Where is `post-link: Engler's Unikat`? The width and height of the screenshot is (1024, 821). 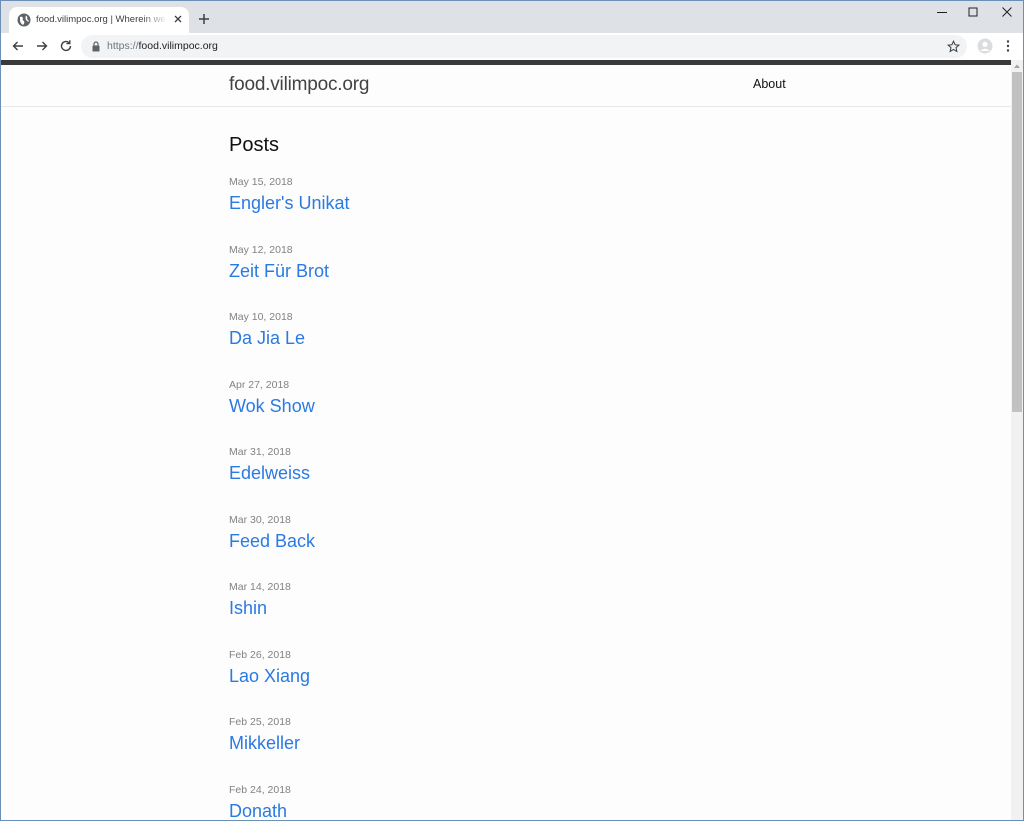
post-link: Engler's Unikat is located at coordinates (289, 203).